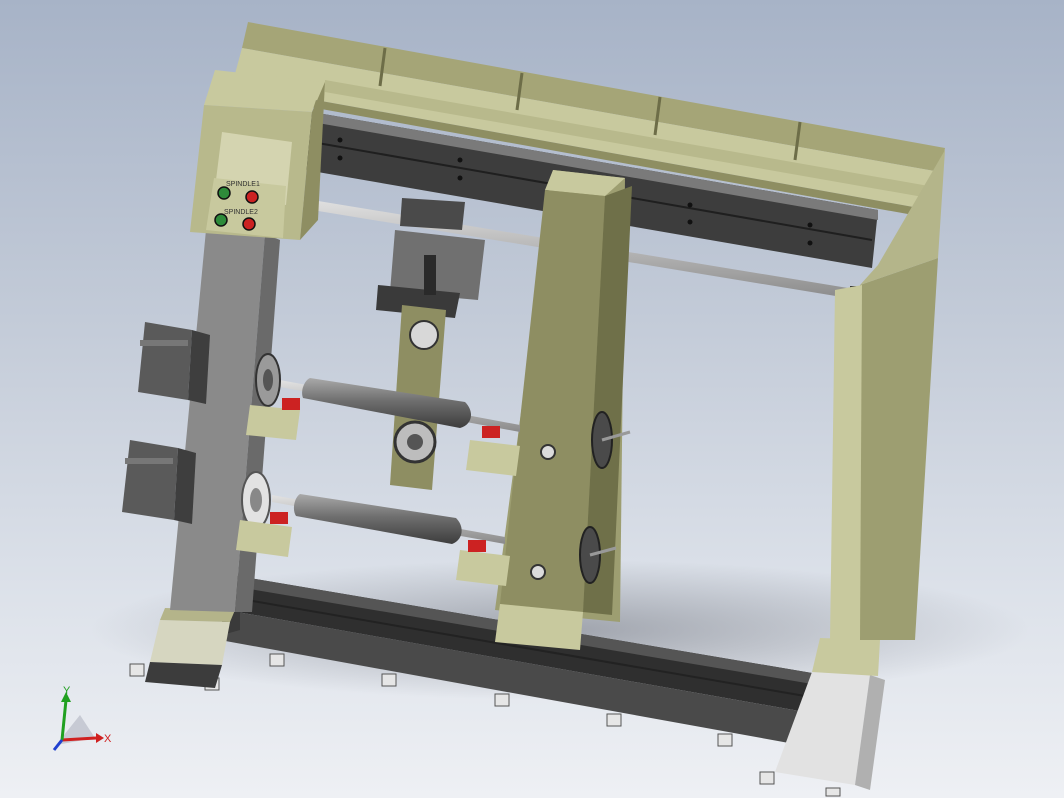 The height and width of the screenshot is (798, 1064). Describe the element at coordinates (378, 492) in the screenshot. I see `bearing-blocks` at that location.